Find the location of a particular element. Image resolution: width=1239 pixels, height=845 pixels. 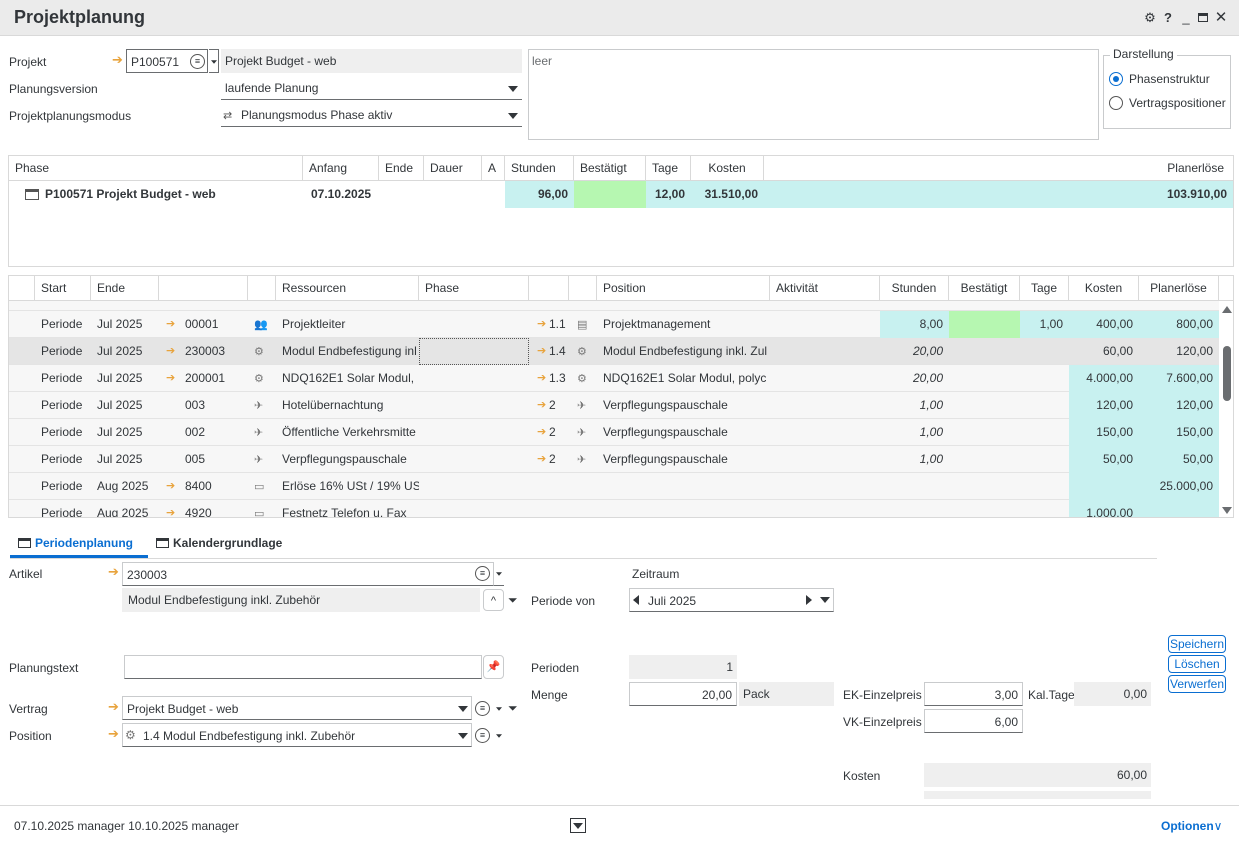

periode-von-select: Juli 2025 is located at coordinates (731, 600).